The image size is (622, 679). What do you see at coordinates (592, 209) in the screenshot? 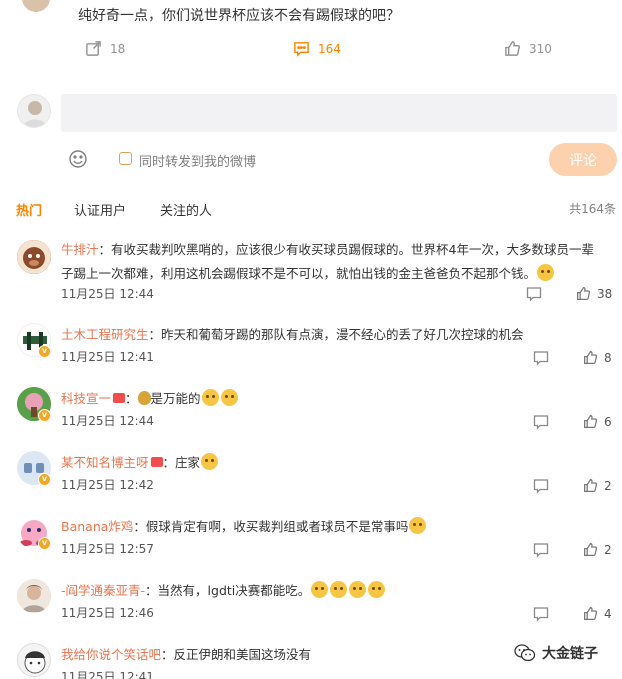
I see `comment-total: 共164条` at bounding box center [592, 209].